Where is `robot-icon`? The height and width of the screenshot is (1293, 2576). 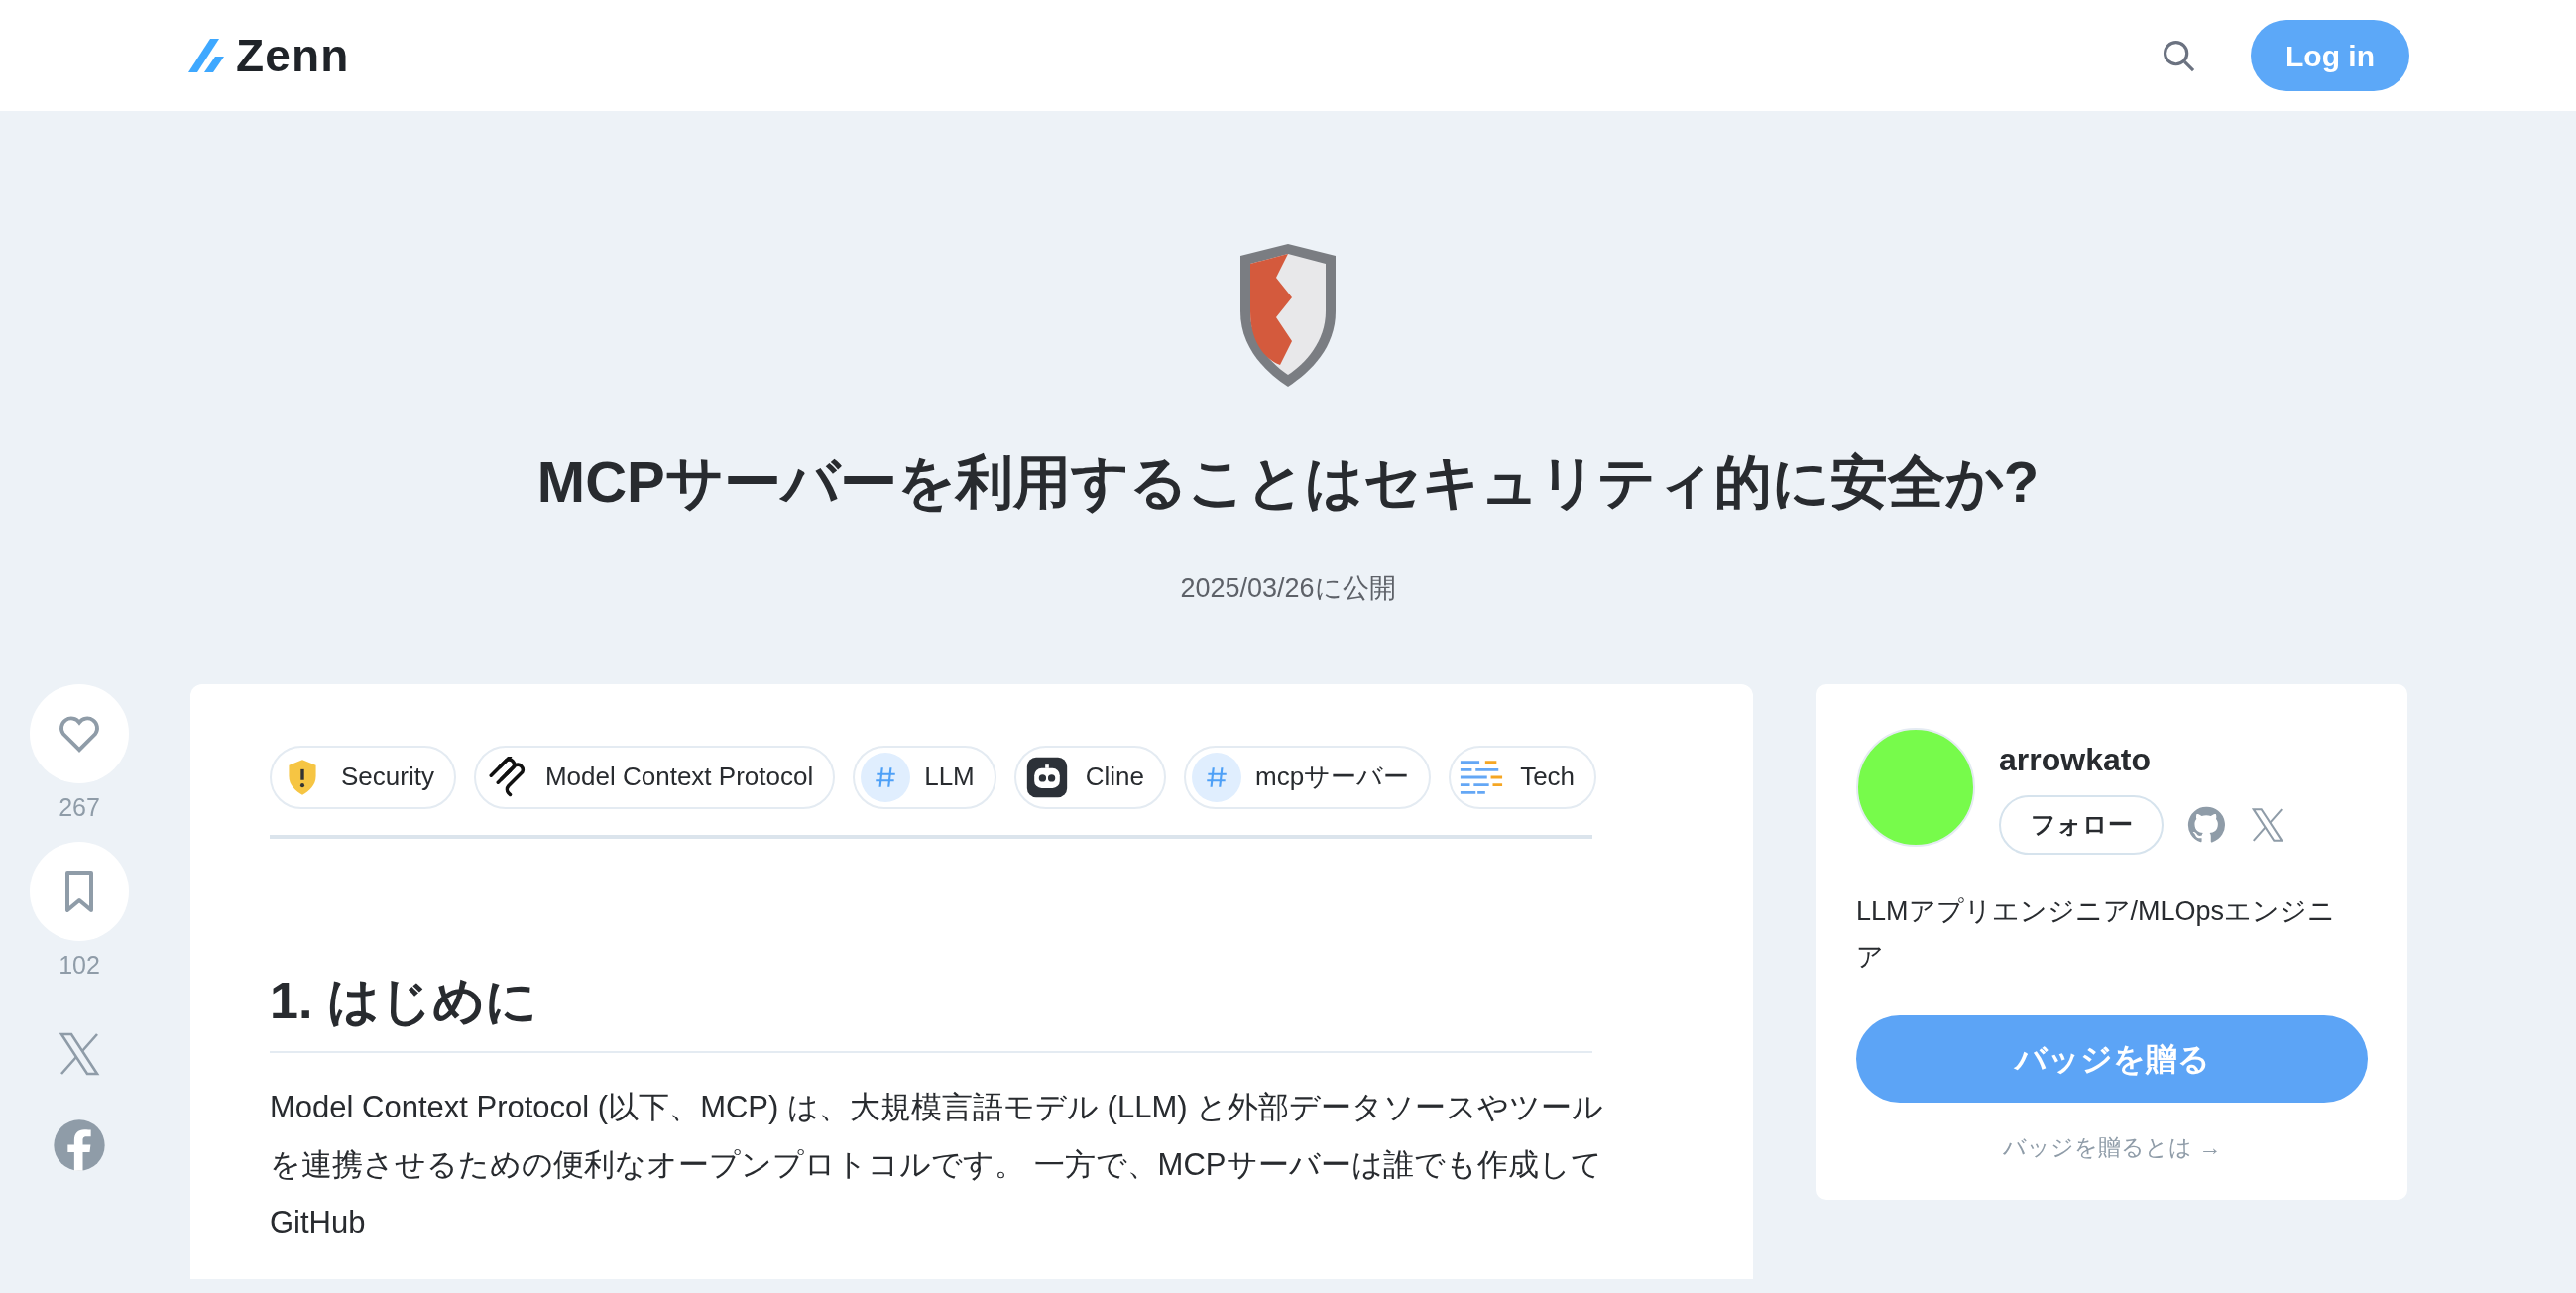
robot-icon is located at coordinates (1046, 777).